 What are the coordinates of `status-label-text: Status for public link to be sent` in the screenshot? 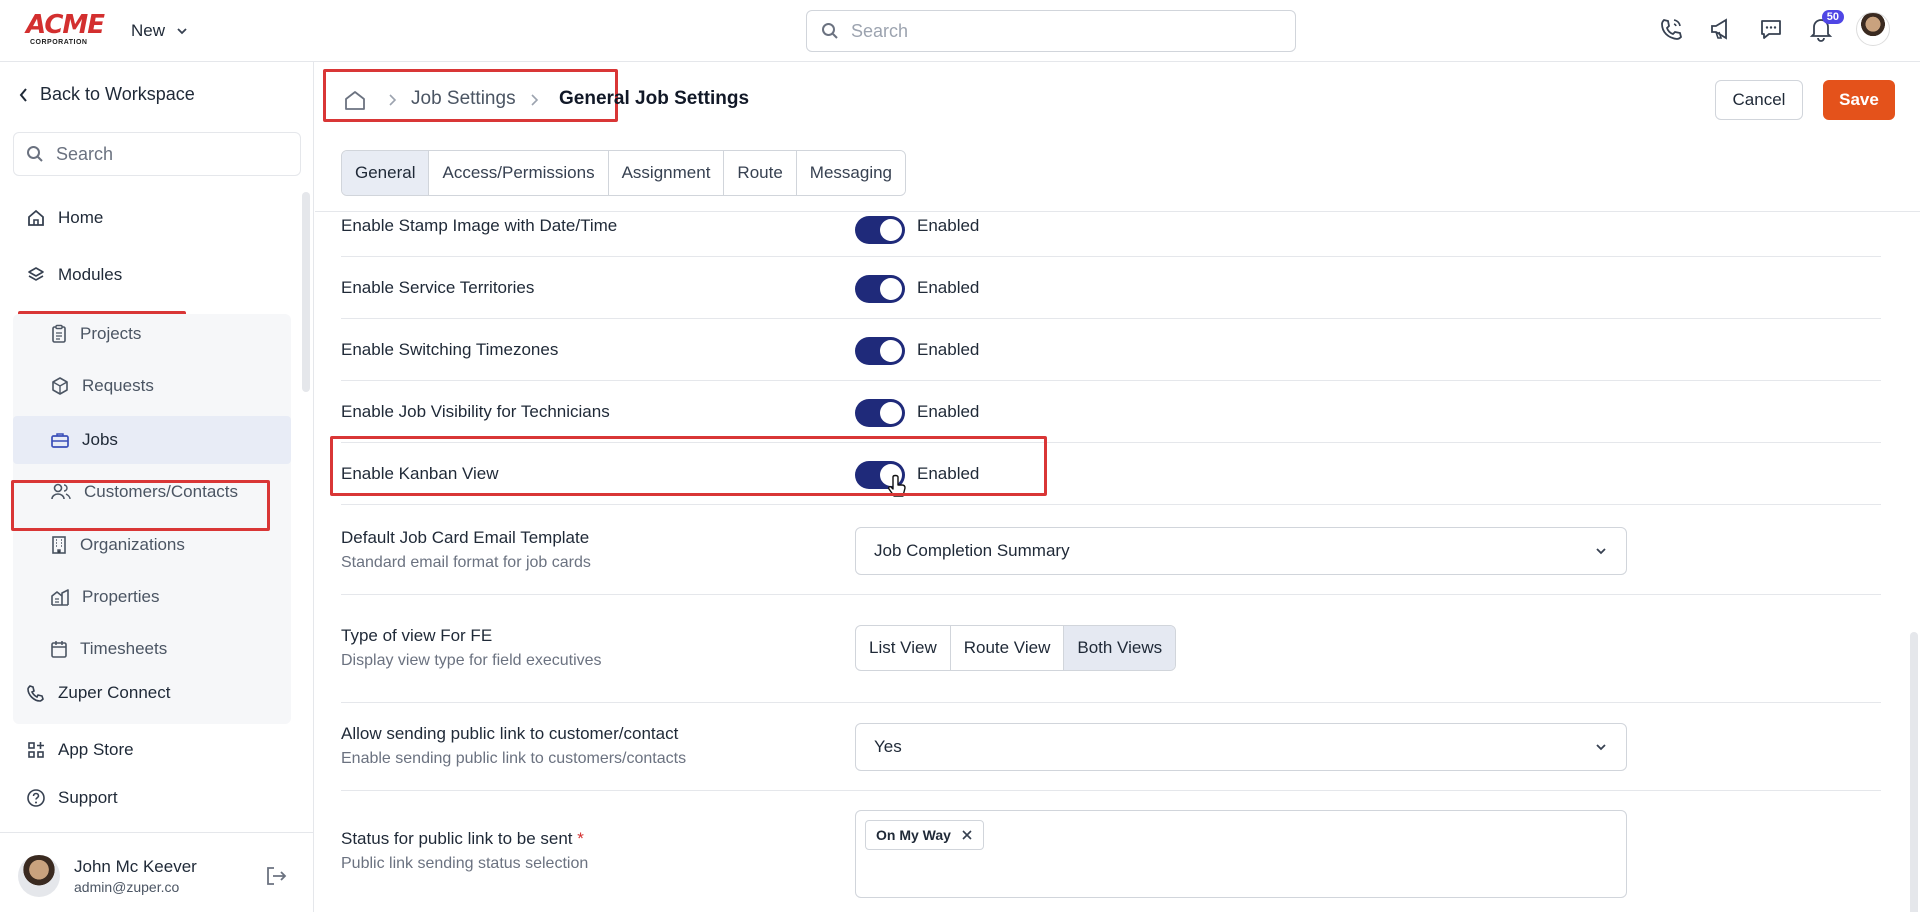 It's located at (457, 838).